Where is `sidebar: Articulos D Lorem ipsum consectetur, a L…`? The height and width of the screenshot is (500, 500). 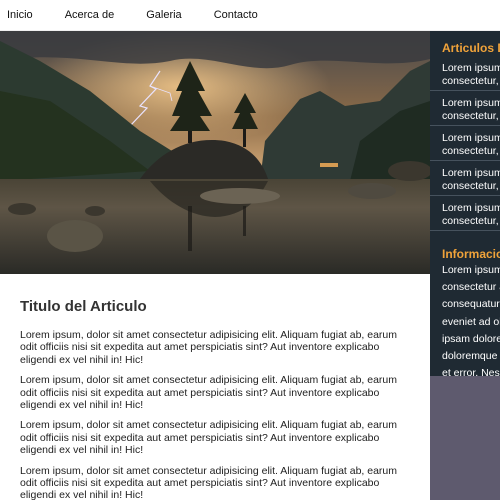
sidebar: Articulos D Lorem ipsum consectetur, a L… is located at coordinates (465, 265).